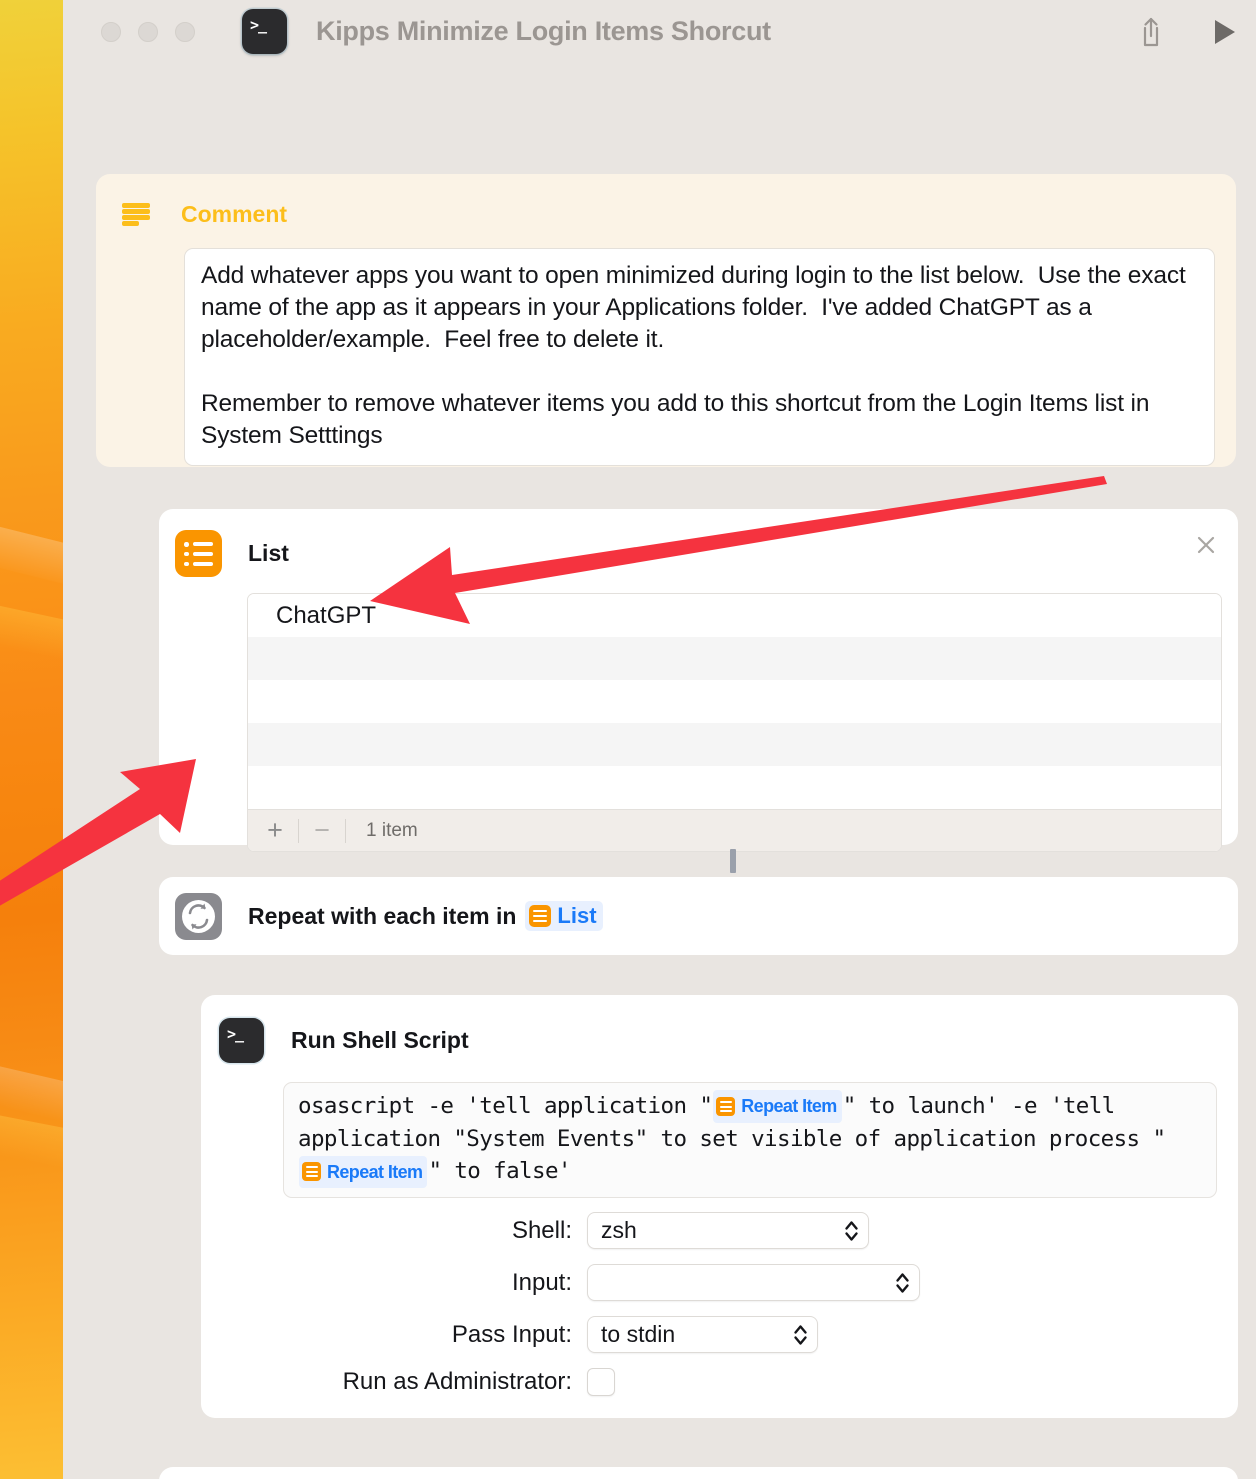  Describe the element at coordinates (753, 1282) in the screenshot. I see `input-select` at that location.